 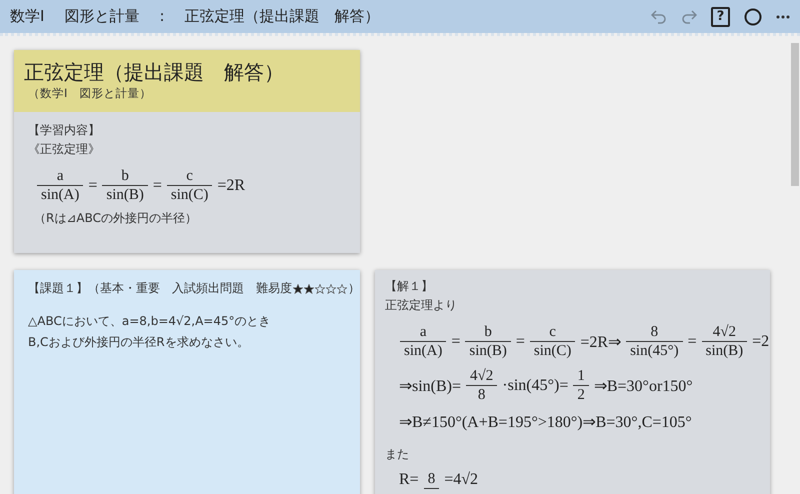 What do you see at coordinates (461, 480) in the screenshot?
I see `math-text: =4√2` at bounding box center [461, 480].